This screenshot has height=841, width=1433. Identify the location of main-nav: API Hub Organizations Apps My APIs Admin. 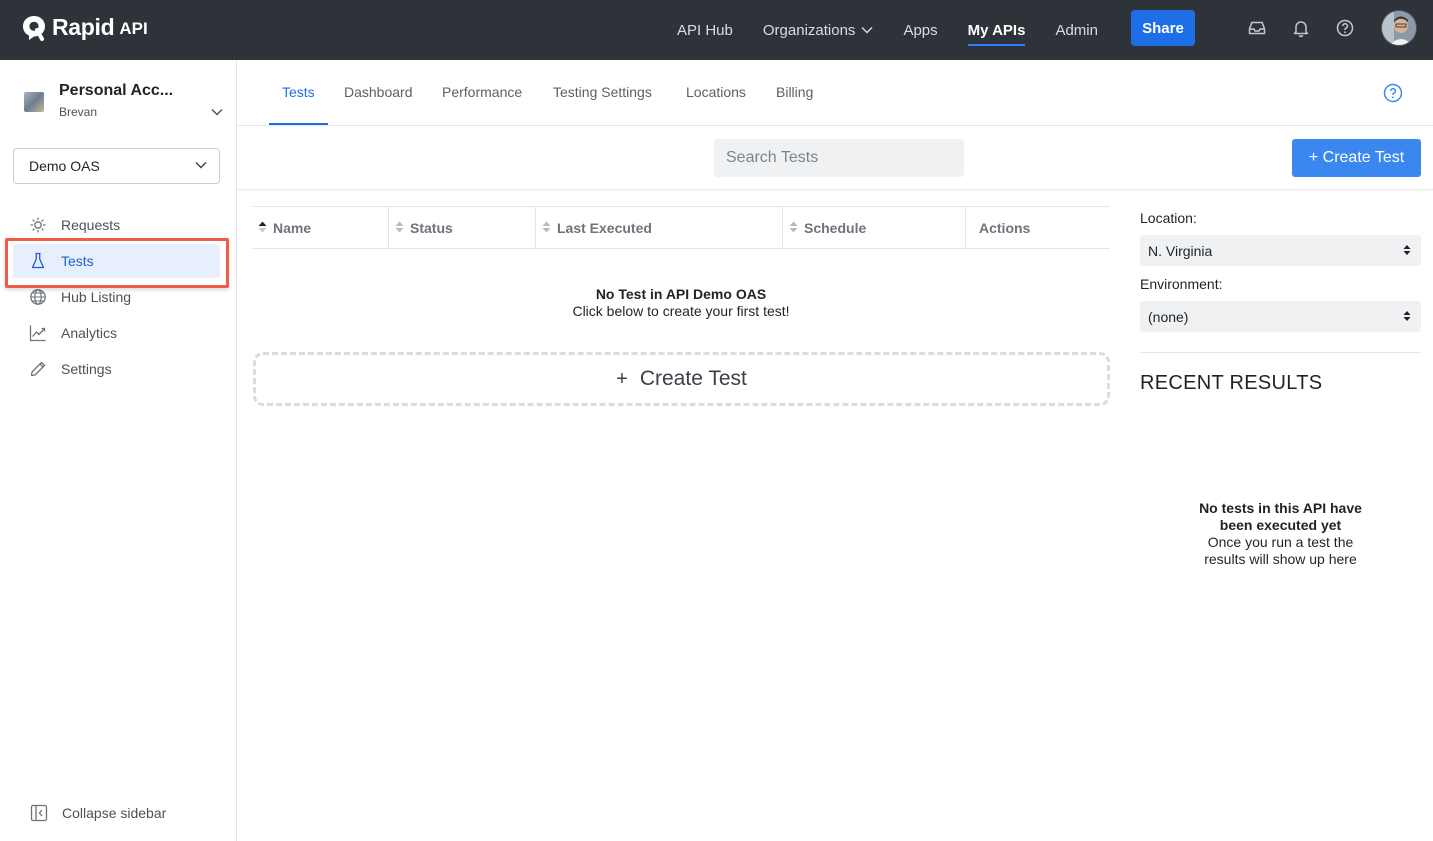
(887, 30).